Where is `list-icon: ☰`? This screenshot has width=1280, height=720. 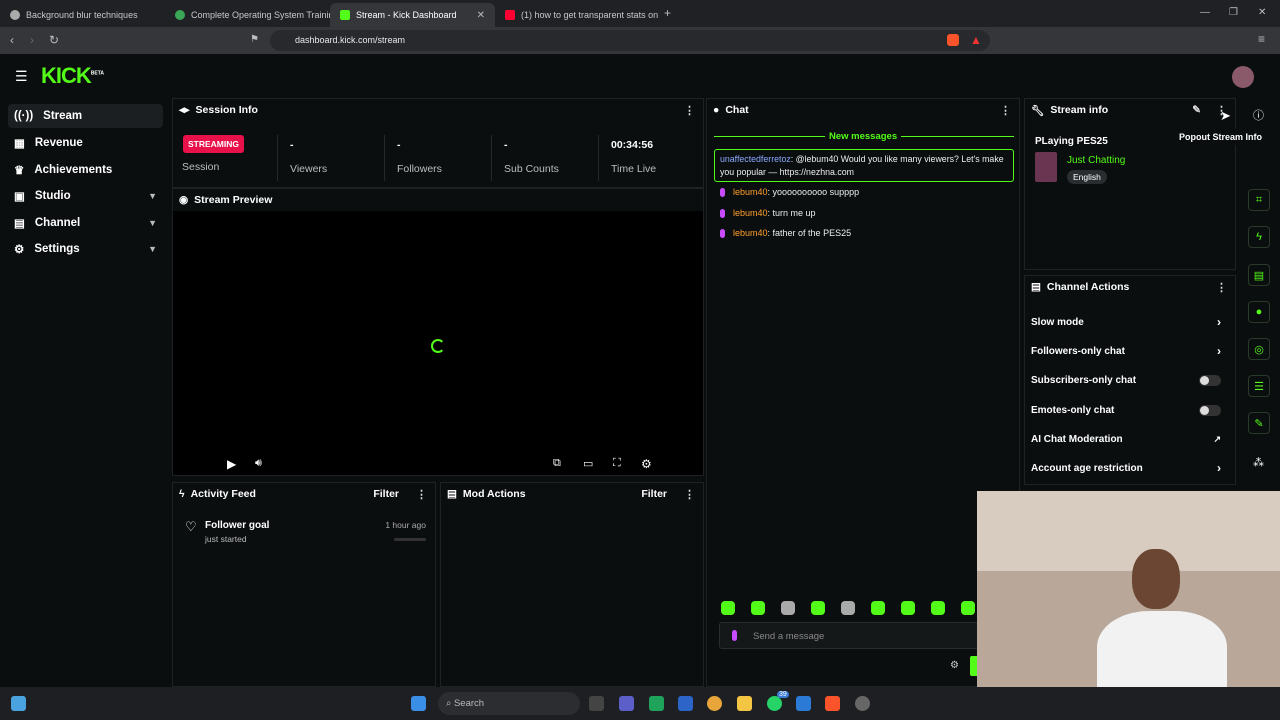 list-icon: ☰ is located at coordinates (1259, 386).